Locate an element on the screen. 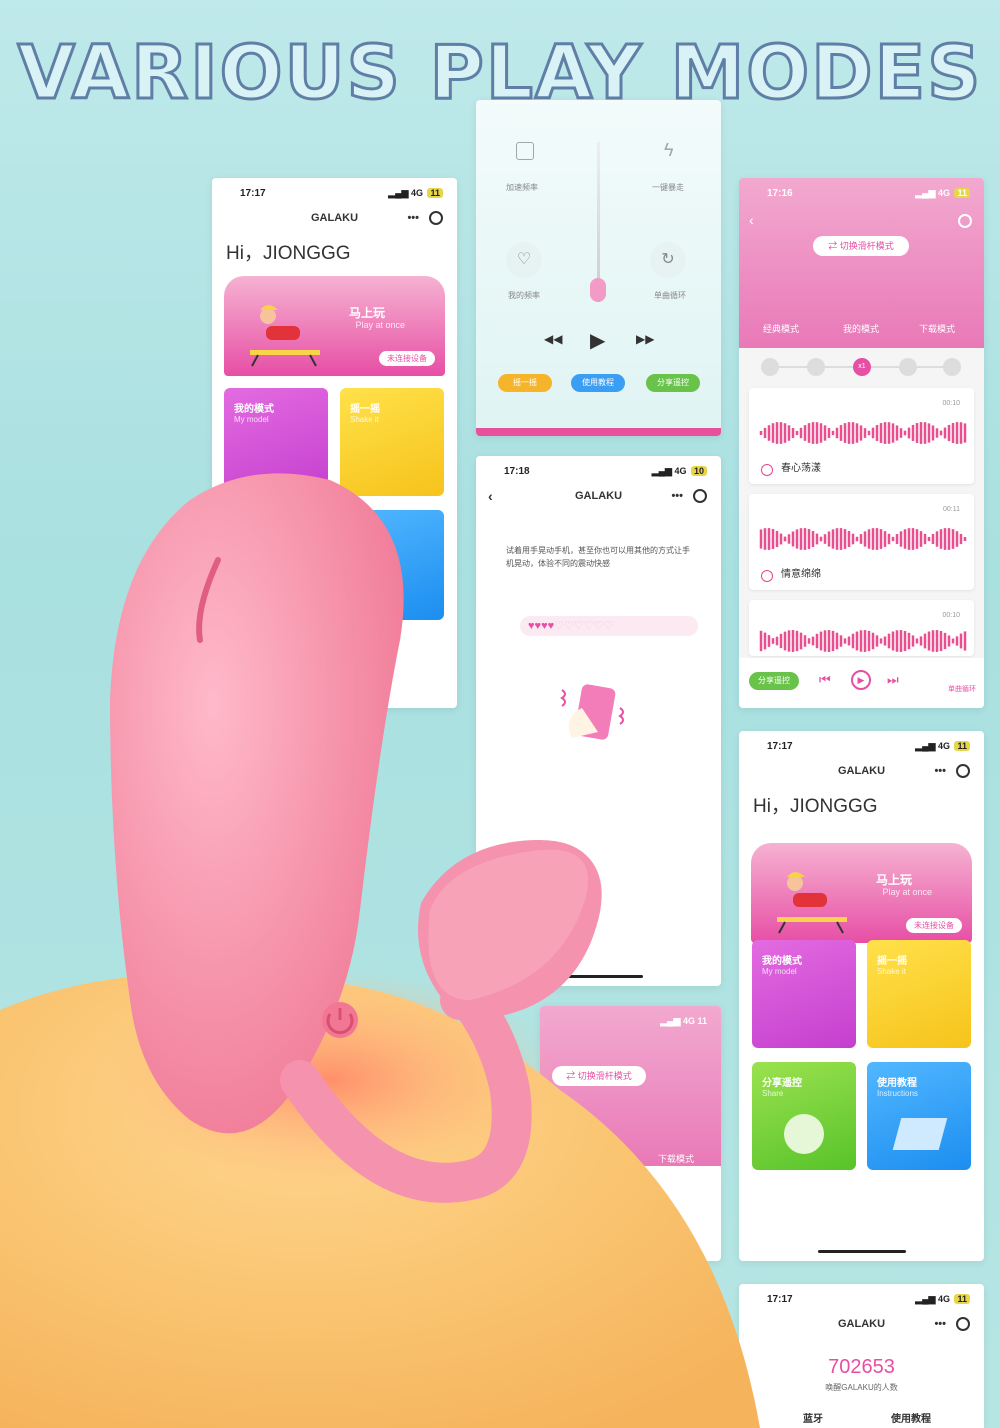 The width and height of the screenshot is (1000, 1428). pink-bottom-bar is located at coordinates (598, 432).